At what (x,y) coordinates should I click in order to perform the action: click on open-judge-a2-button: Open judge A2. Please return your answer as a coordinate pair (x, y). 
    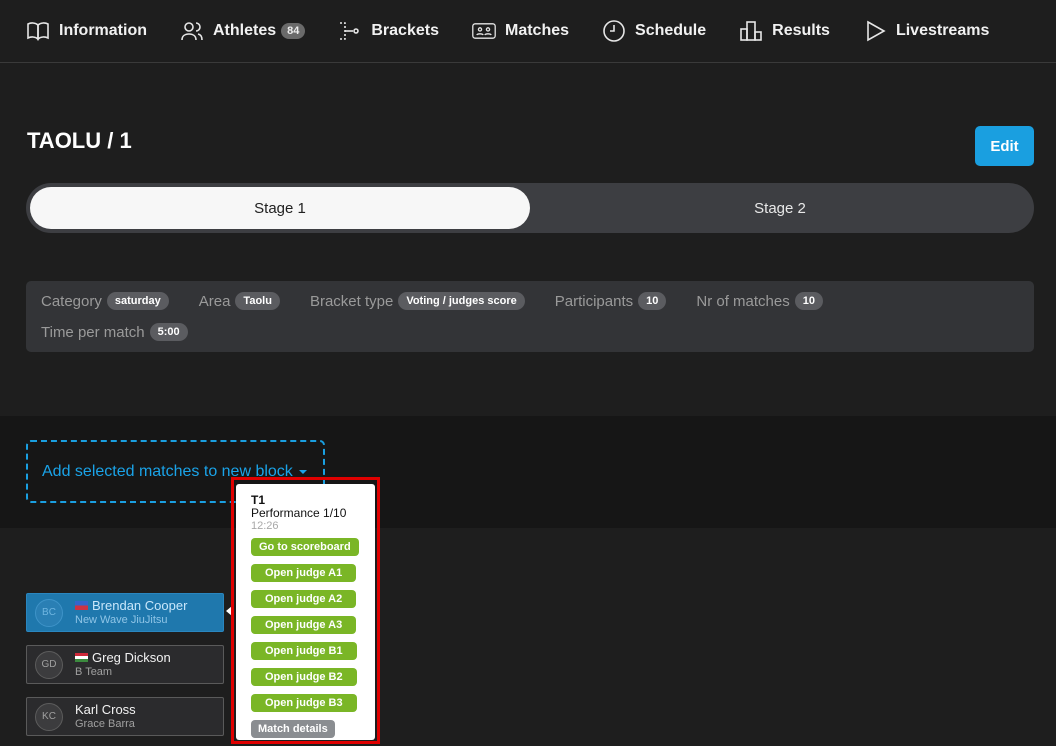
    Looking at the image, I should click on (304, 599).